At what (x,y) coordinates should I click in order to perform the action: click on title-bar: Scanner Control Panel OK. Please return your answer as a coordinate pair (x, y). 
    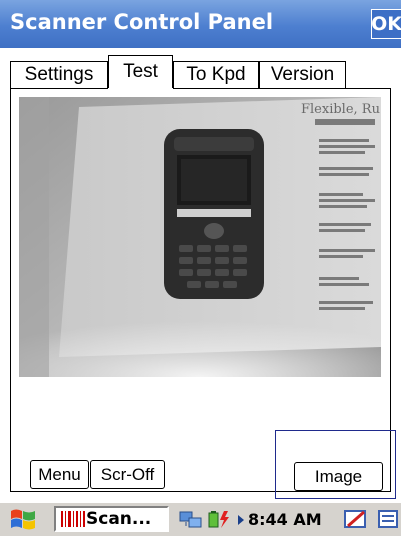
    Looking at the image, I should click on (200, 24).